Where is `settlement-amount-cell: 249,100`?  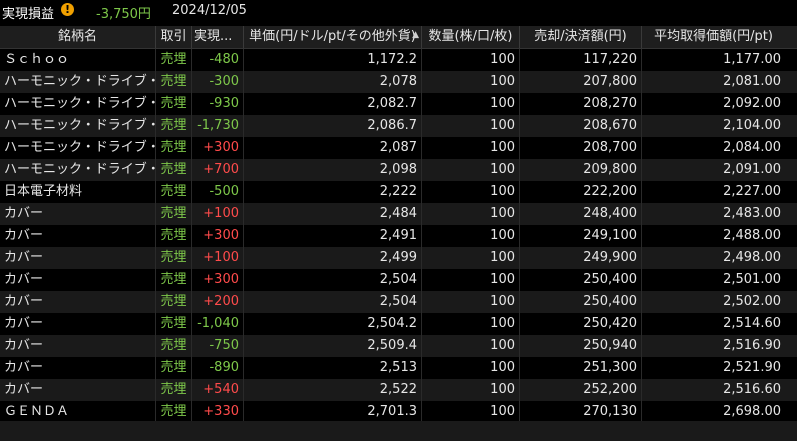
settlement-amount-cell: 249,100 is located at coordinates (581, 236).